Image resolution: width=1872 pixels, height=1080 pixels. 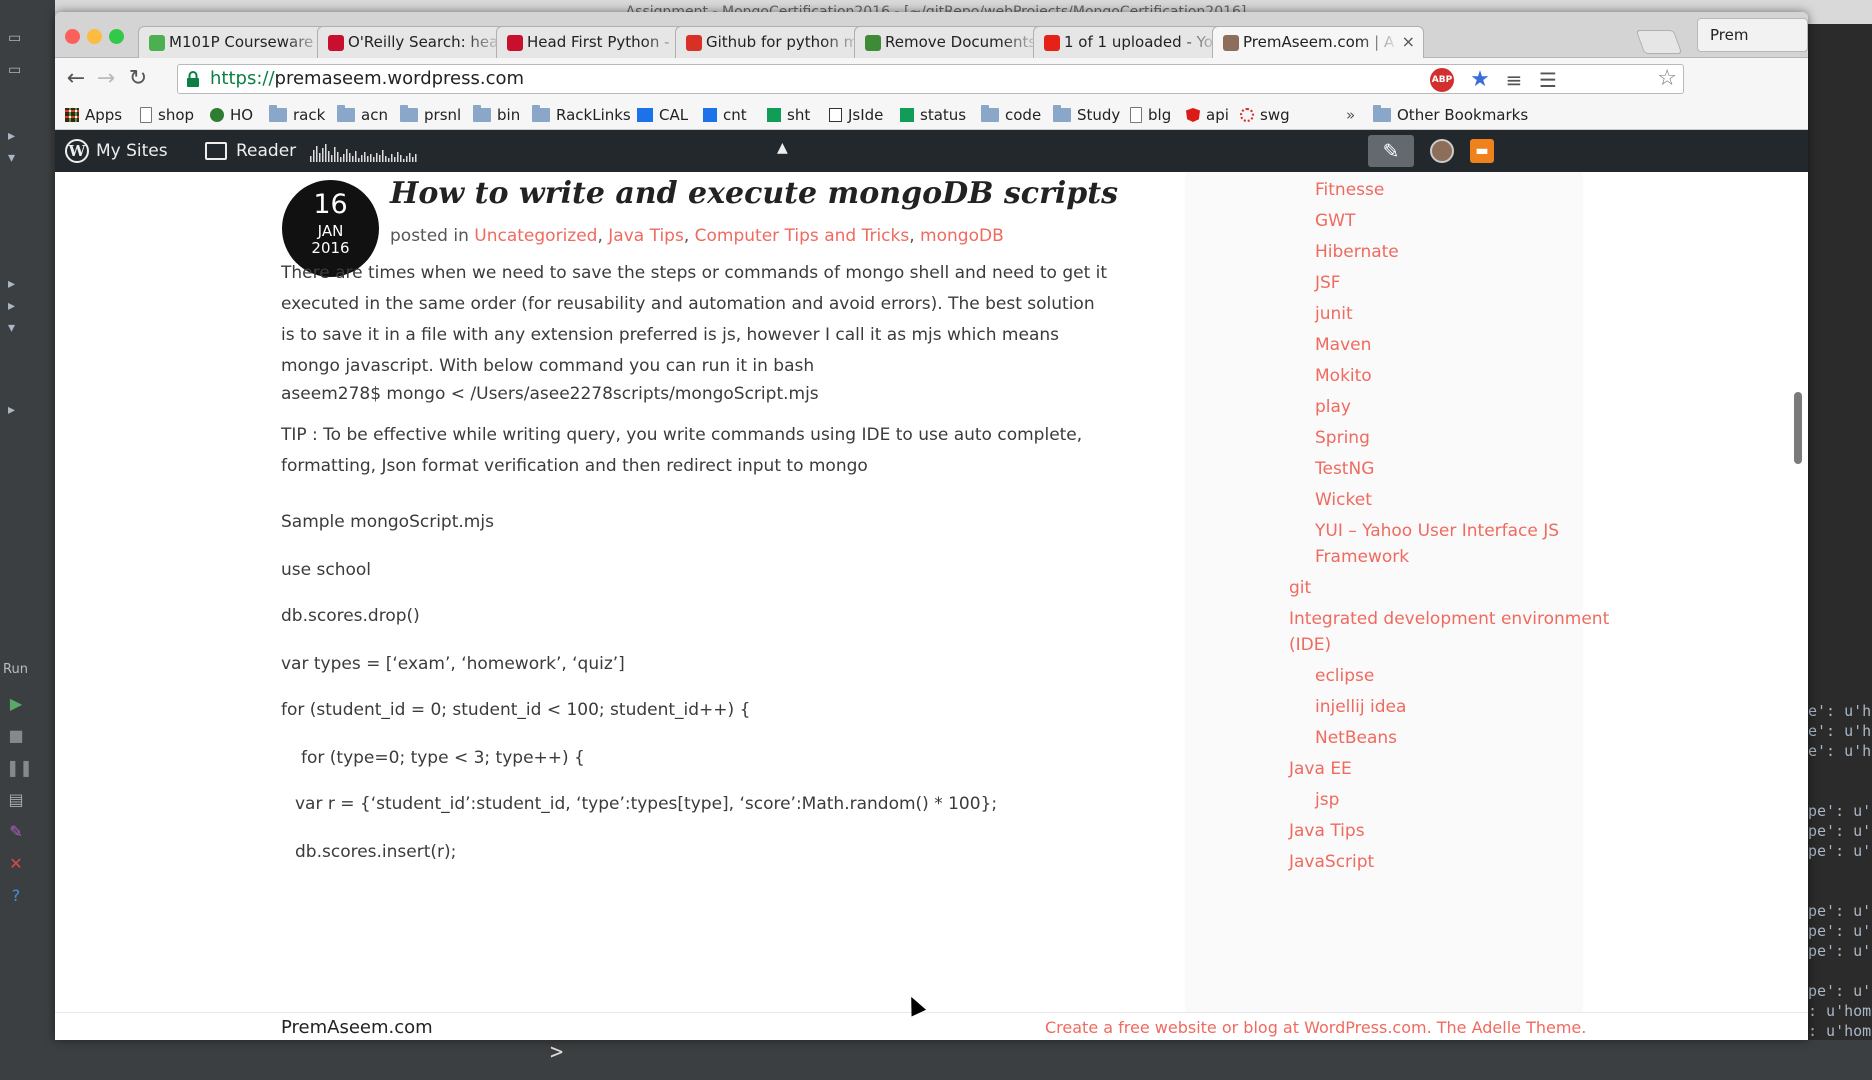 What do you see at coordinates (94, 36) in the screenshot?
I see `window-minimize-button` at bounding box center [94, 36].